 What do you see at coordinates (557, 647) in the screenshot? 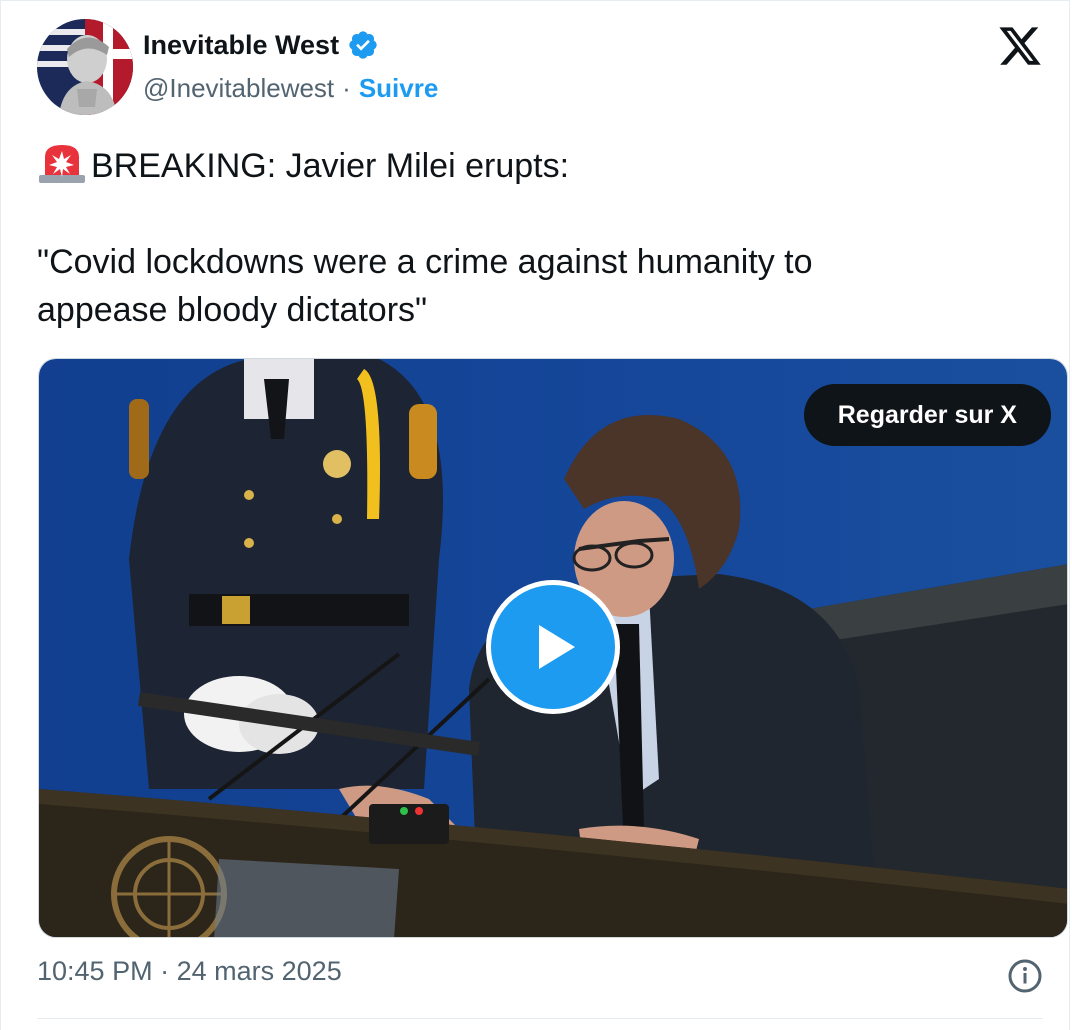
I see `play-icon` at bounding box center [557, 647].